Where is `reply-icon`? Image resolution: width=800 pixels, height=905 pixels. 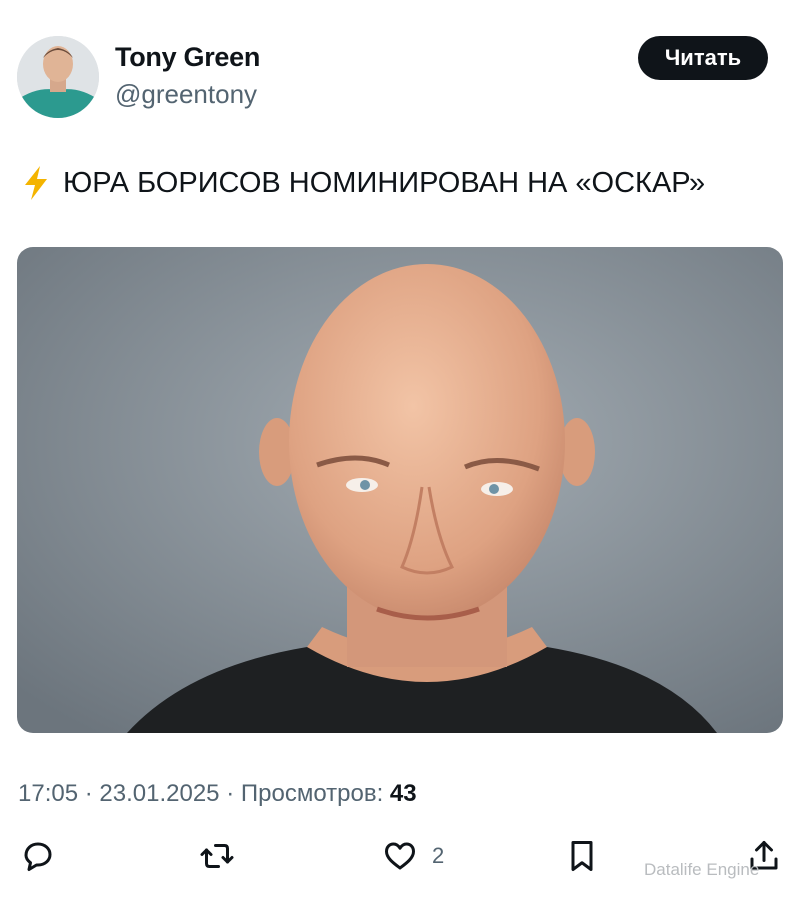
reply-icon is located at coordinates (38, 856).